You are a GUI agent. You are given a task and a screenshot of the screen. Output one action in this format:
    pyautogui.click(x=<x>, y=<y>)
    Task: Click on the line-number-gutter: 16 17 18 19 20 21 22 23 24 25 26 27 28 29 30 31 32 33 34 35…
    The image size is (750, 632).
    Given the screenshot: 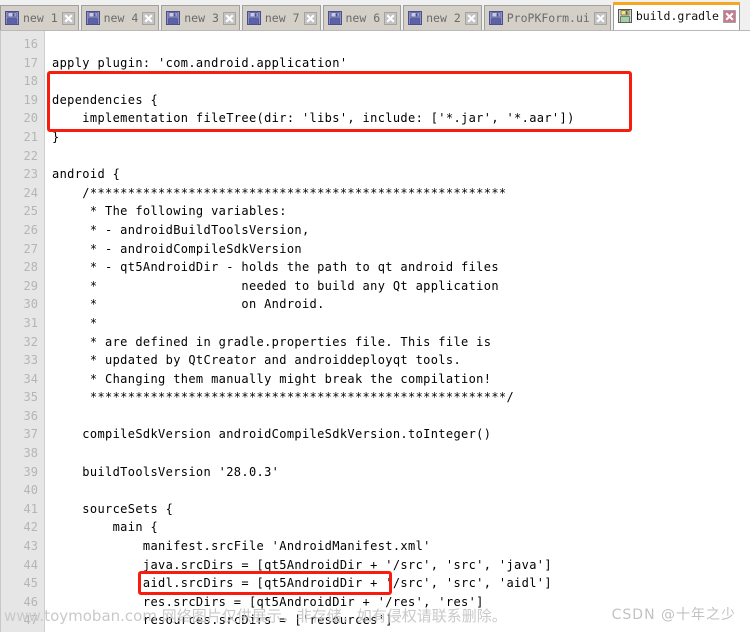 What is the action you would take?
    pyautogui.click(x=23, y=331)
    